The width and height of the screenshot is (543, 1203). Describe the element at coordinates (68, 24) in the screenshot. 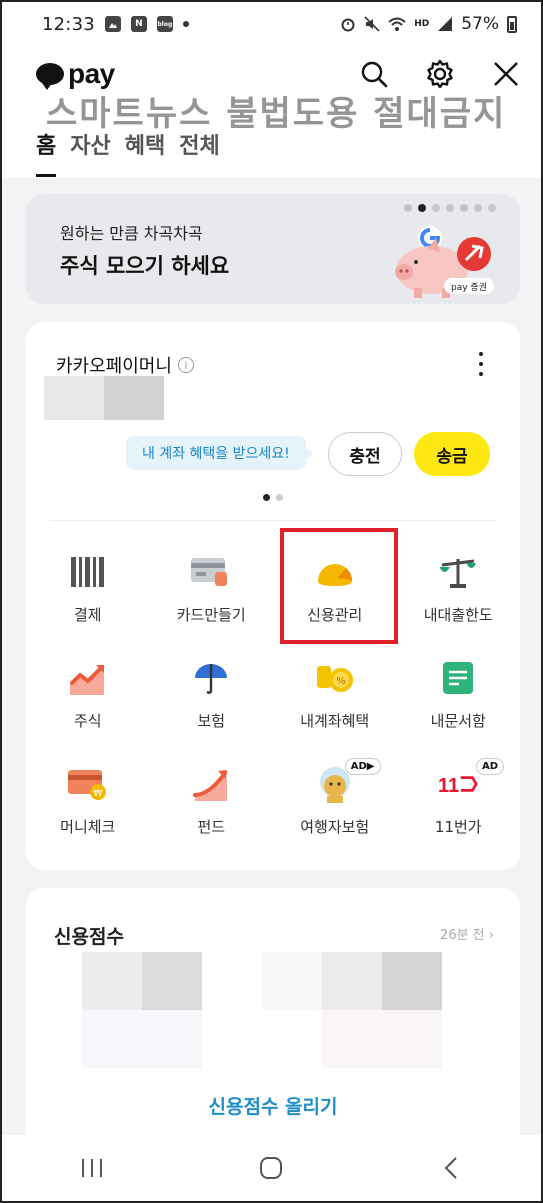

I see `status-time: 12:33` at that location.